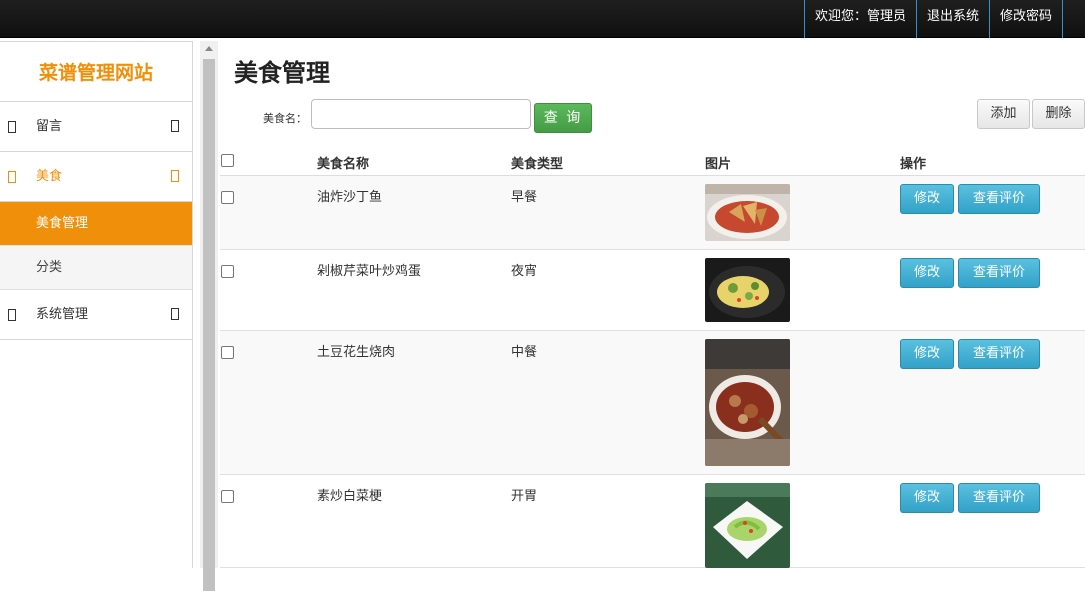 Image resolution: width=1085 pixels, height=591 pixels. What do you see at coordinates (524, 352) in the screenshot?
I see `food-type: 中餐` at bounding box center [524, 352].